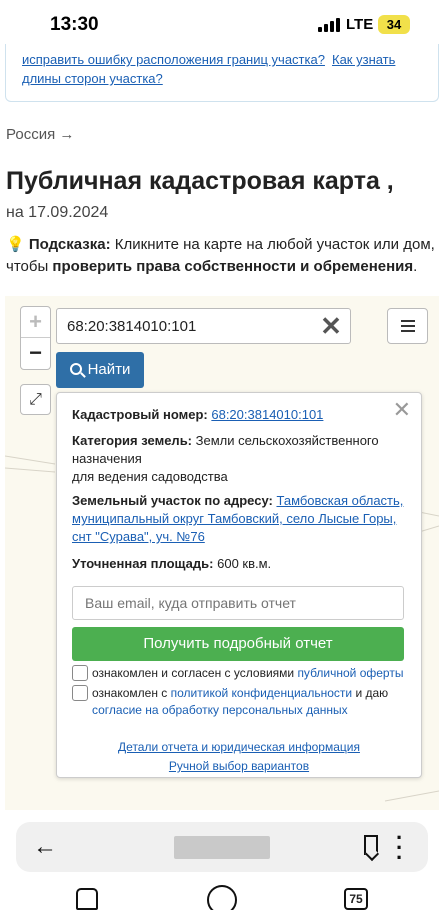 The image size is (444, 910). Describe the element at coordinates (371, 845) in the screenshot. I see `bookmark-icon` at that location.